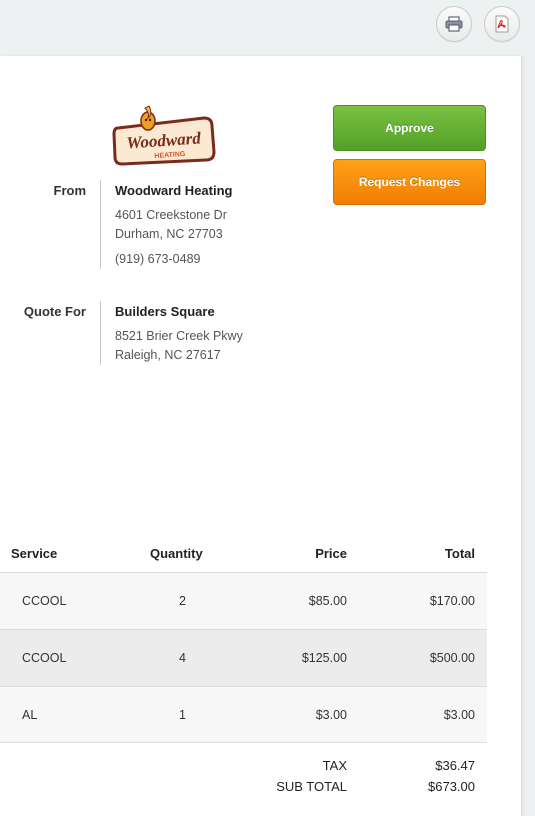  What do you see at coordinates (171, 215) in the screenshot?
I see `from-address-line1: 4601 Creekstone Dr` at bounding box center [171, 215].